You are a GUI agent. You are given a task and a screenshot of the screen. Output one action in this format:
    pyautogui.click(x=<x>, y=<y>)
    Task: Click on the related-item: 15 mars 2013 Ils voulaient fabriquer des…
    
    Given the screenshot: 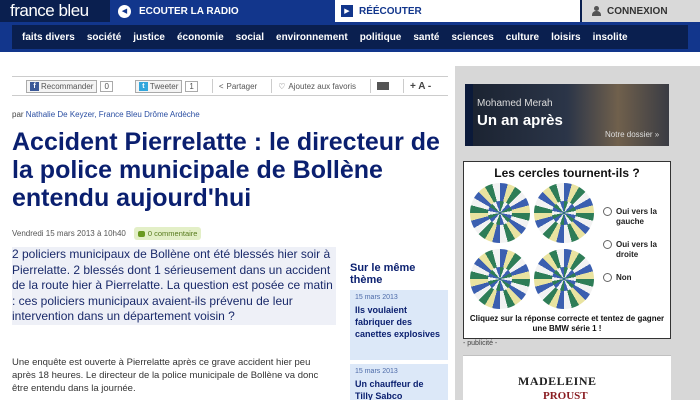 What is the action you would take?
    pyautogui.click(x=399, y=325)
    